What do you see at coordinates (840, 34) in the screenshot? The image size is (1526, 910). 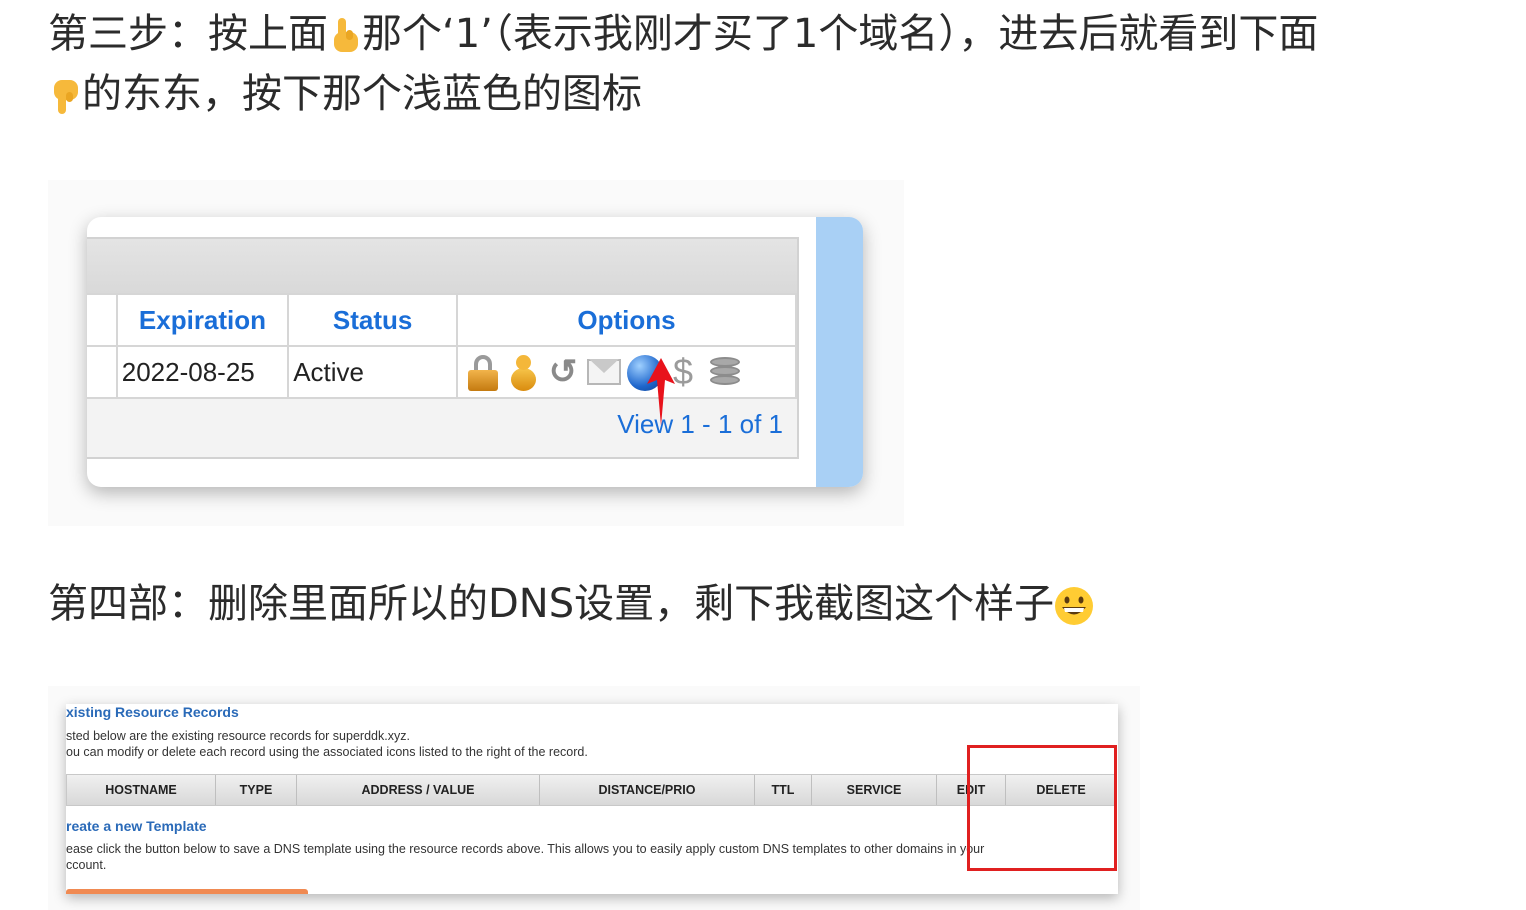 I see `step3-text-b: 那个‘1’（表示我刚才买了1个域名），进去后就看到下面` at bounding box center [840, 34].